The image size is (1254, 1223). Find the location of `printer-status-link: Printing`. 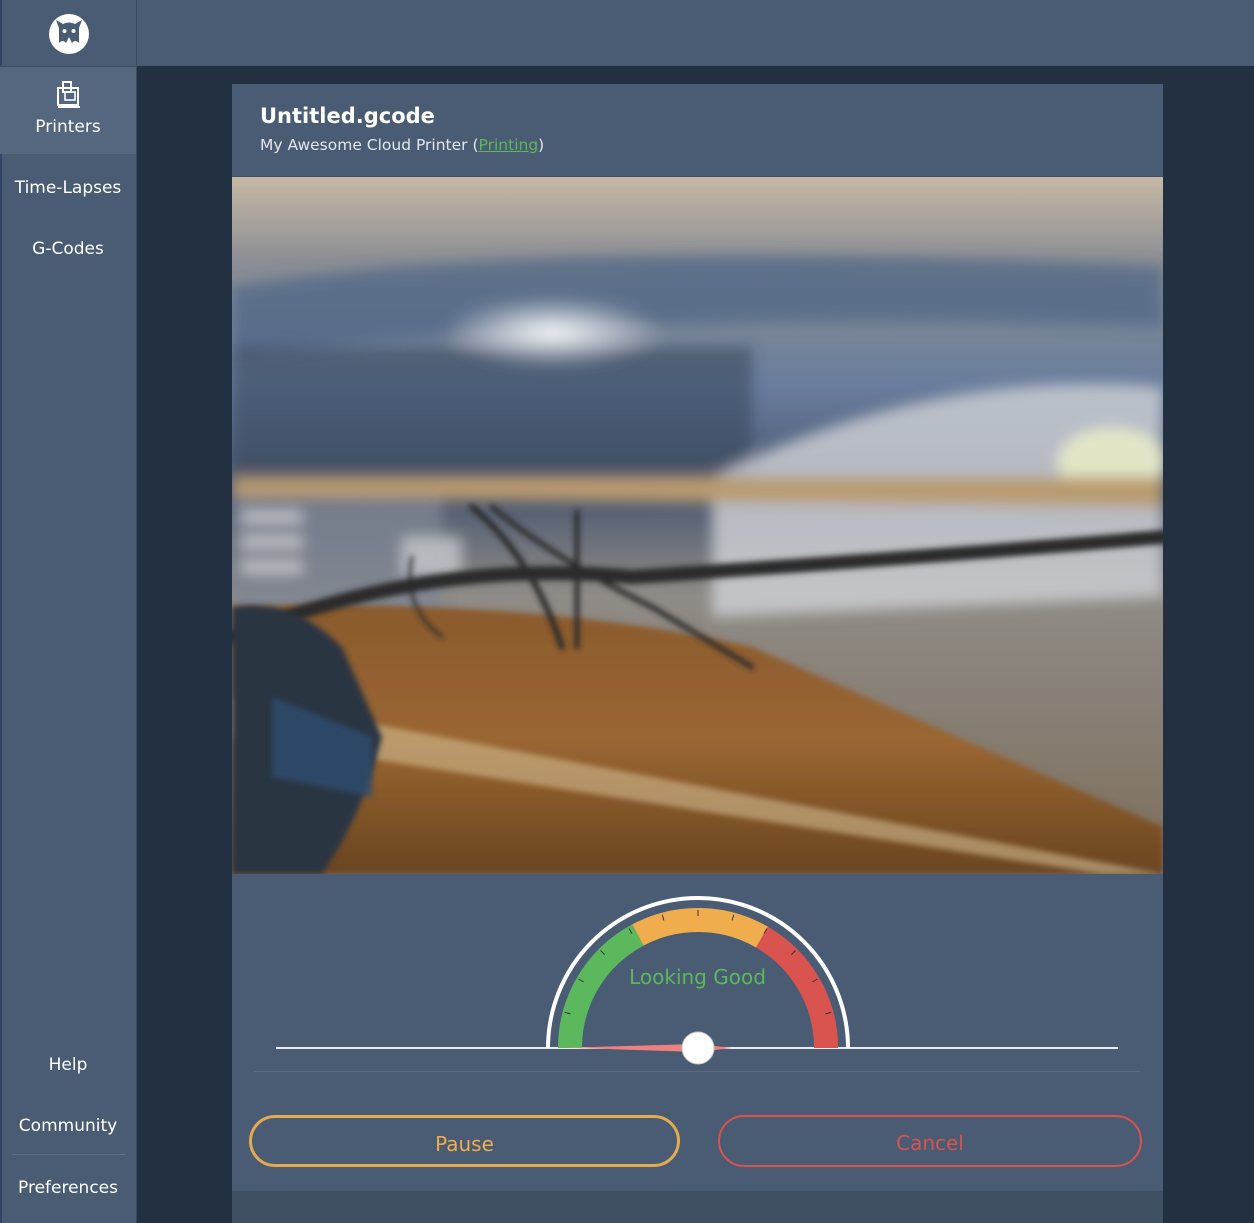

printer-status-link: Printing is located at coordinates (509, 145).